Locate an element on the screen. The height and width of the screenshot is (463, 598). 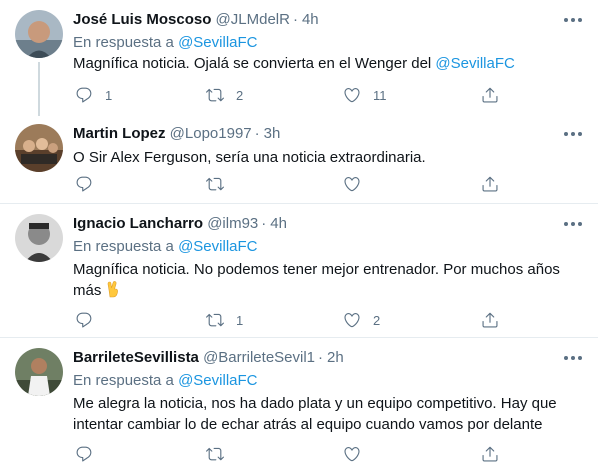
tweet-header: BarrileteSevillista @BarrileteSevil1 · 2h is located at coordinates (208, 358).